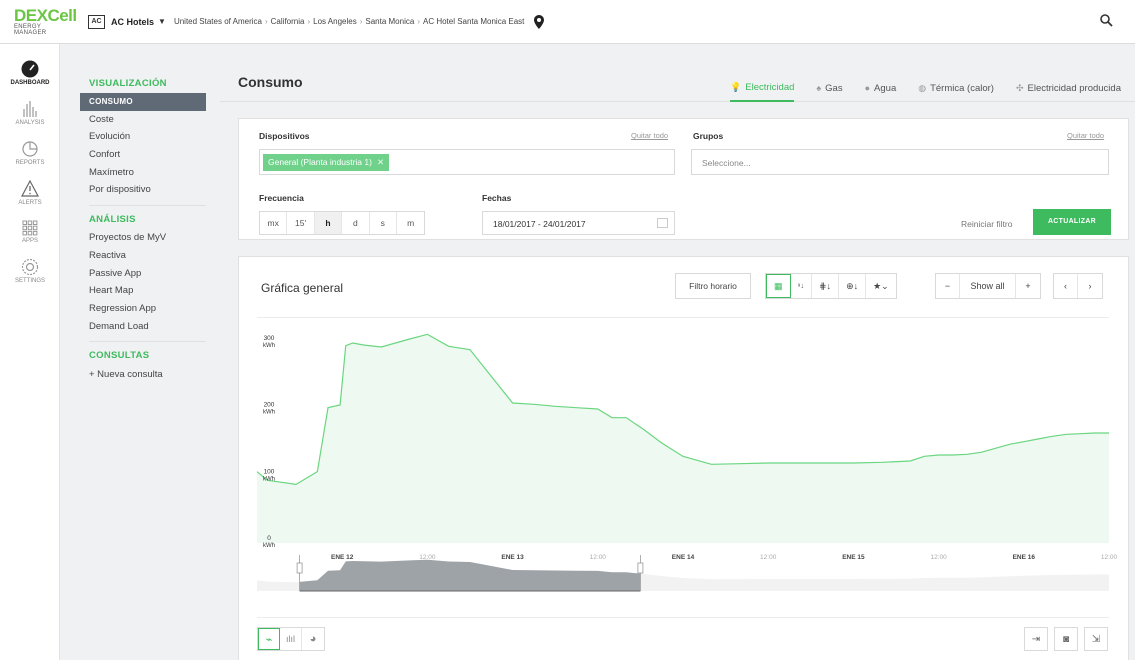 The height and width of the screenshot is (660, 1135). I want to click on nav-item-maximetro: Maxímetro, so click(143, 173).